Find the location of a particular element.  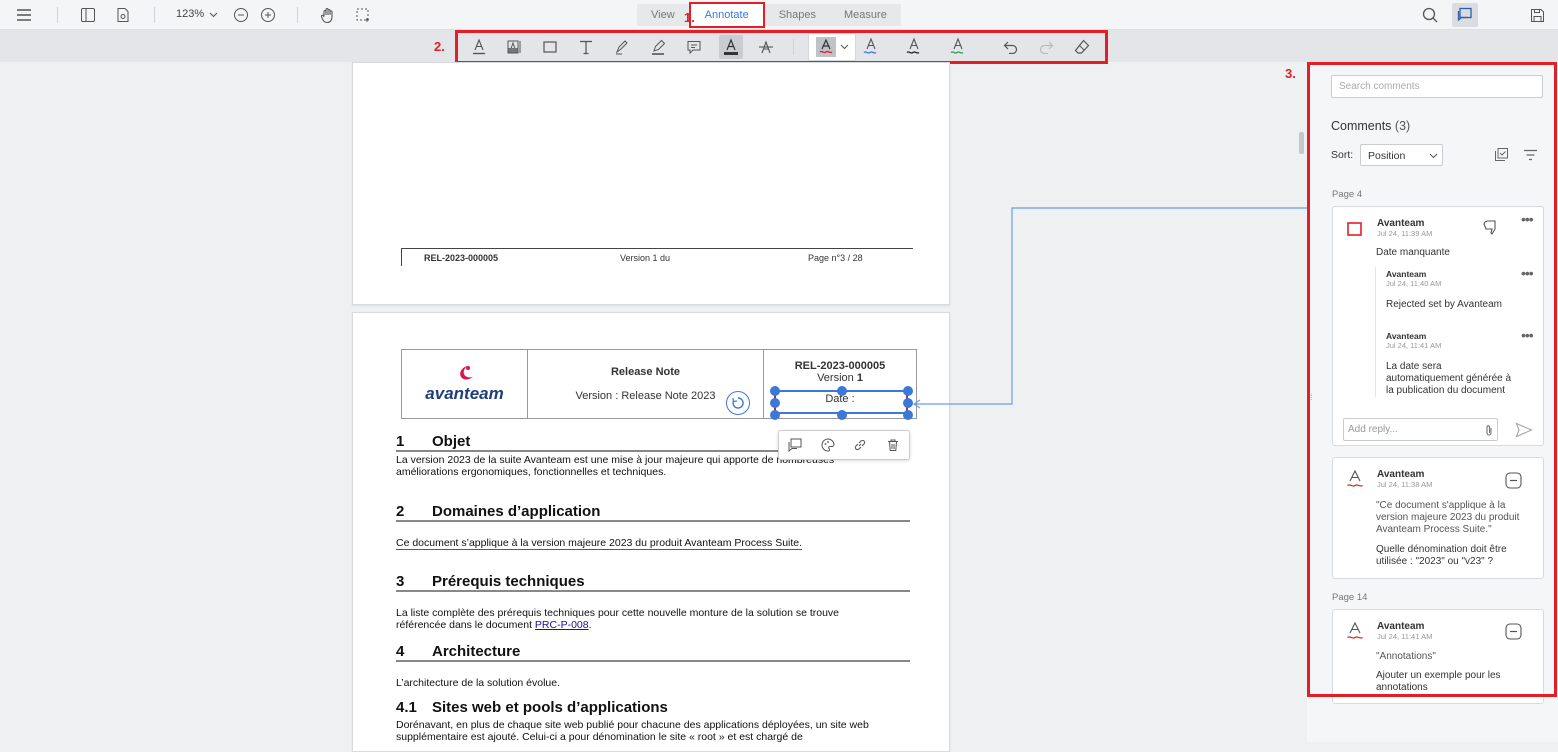

logo: avanteam is located at coordinates (465, 384).